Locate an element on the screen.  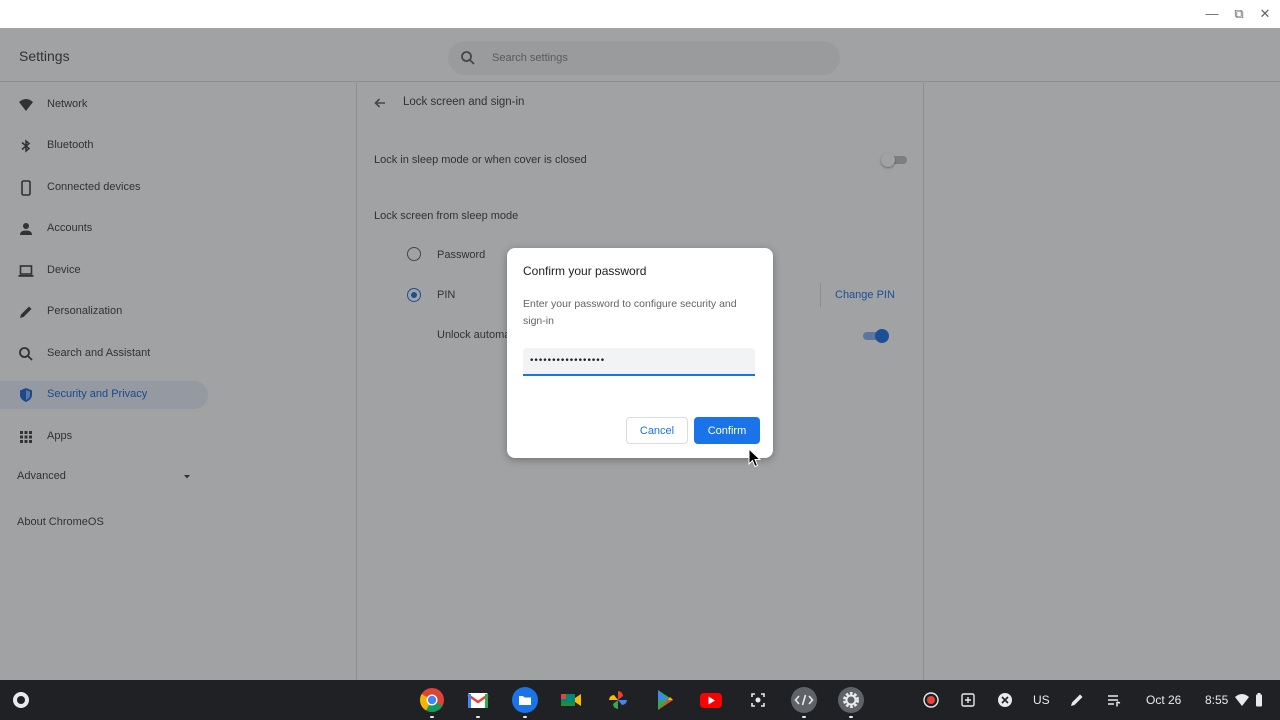
shelf-app-meet is located at coordinates (571, 700).